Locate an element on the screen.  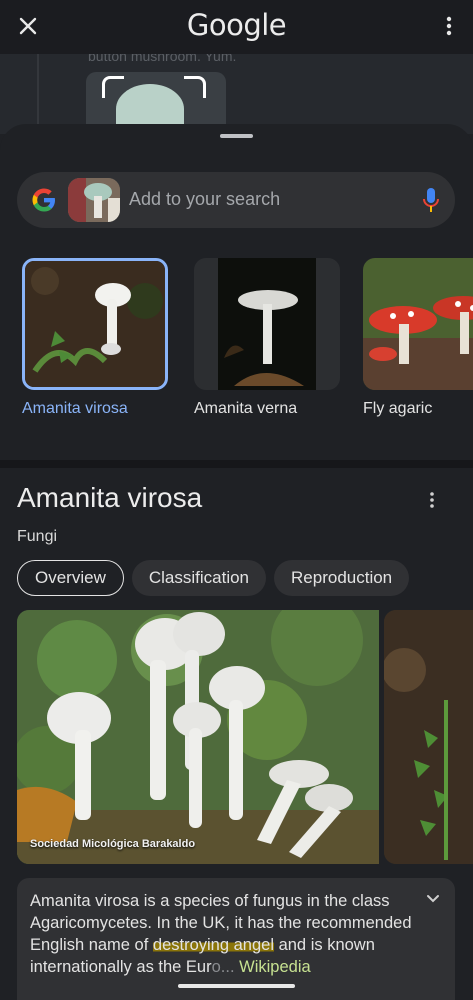
tab-overview: Overview is located at coordinates (70, 578).